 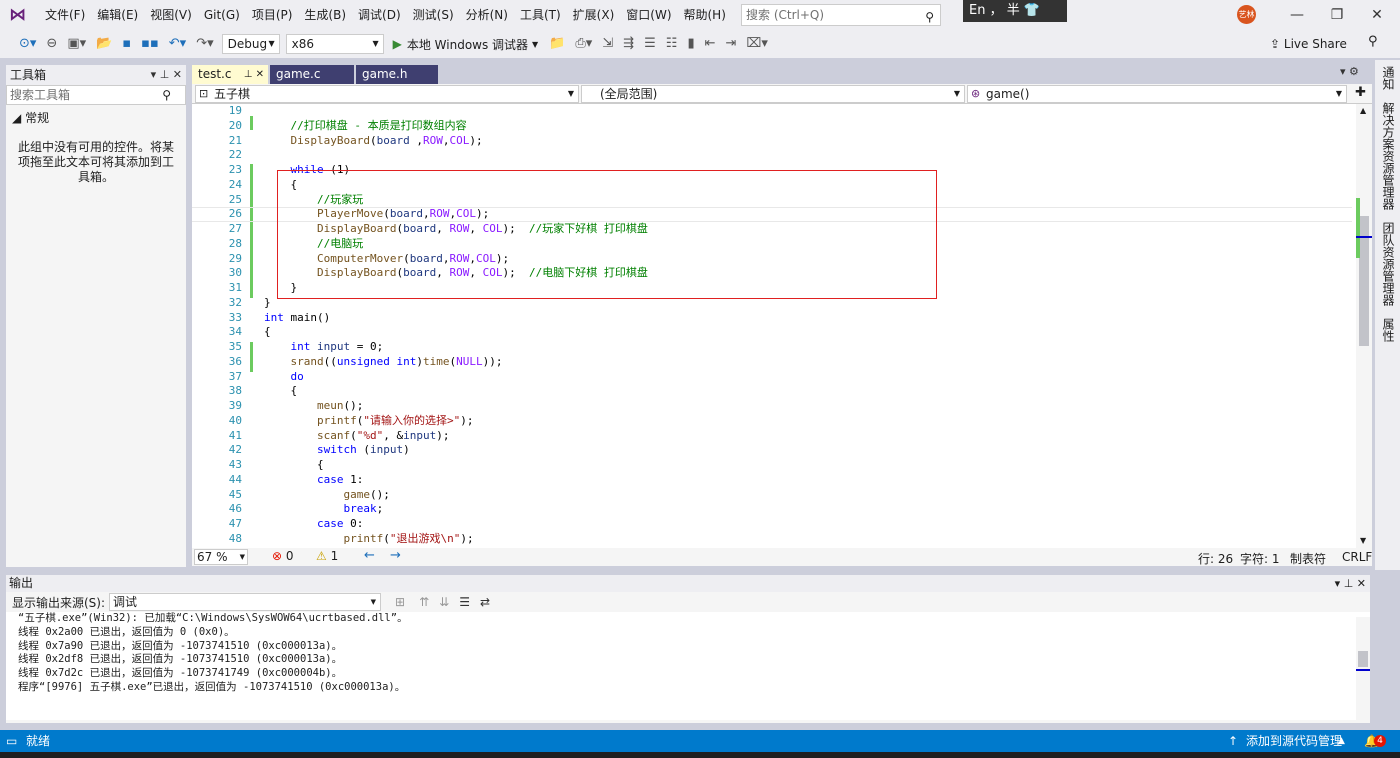 What do you see at coordinates (1387, 264) in the screenshot?
I see `tab-team-explorer: 团队资源管理器` at bounding box center [1387, 264].